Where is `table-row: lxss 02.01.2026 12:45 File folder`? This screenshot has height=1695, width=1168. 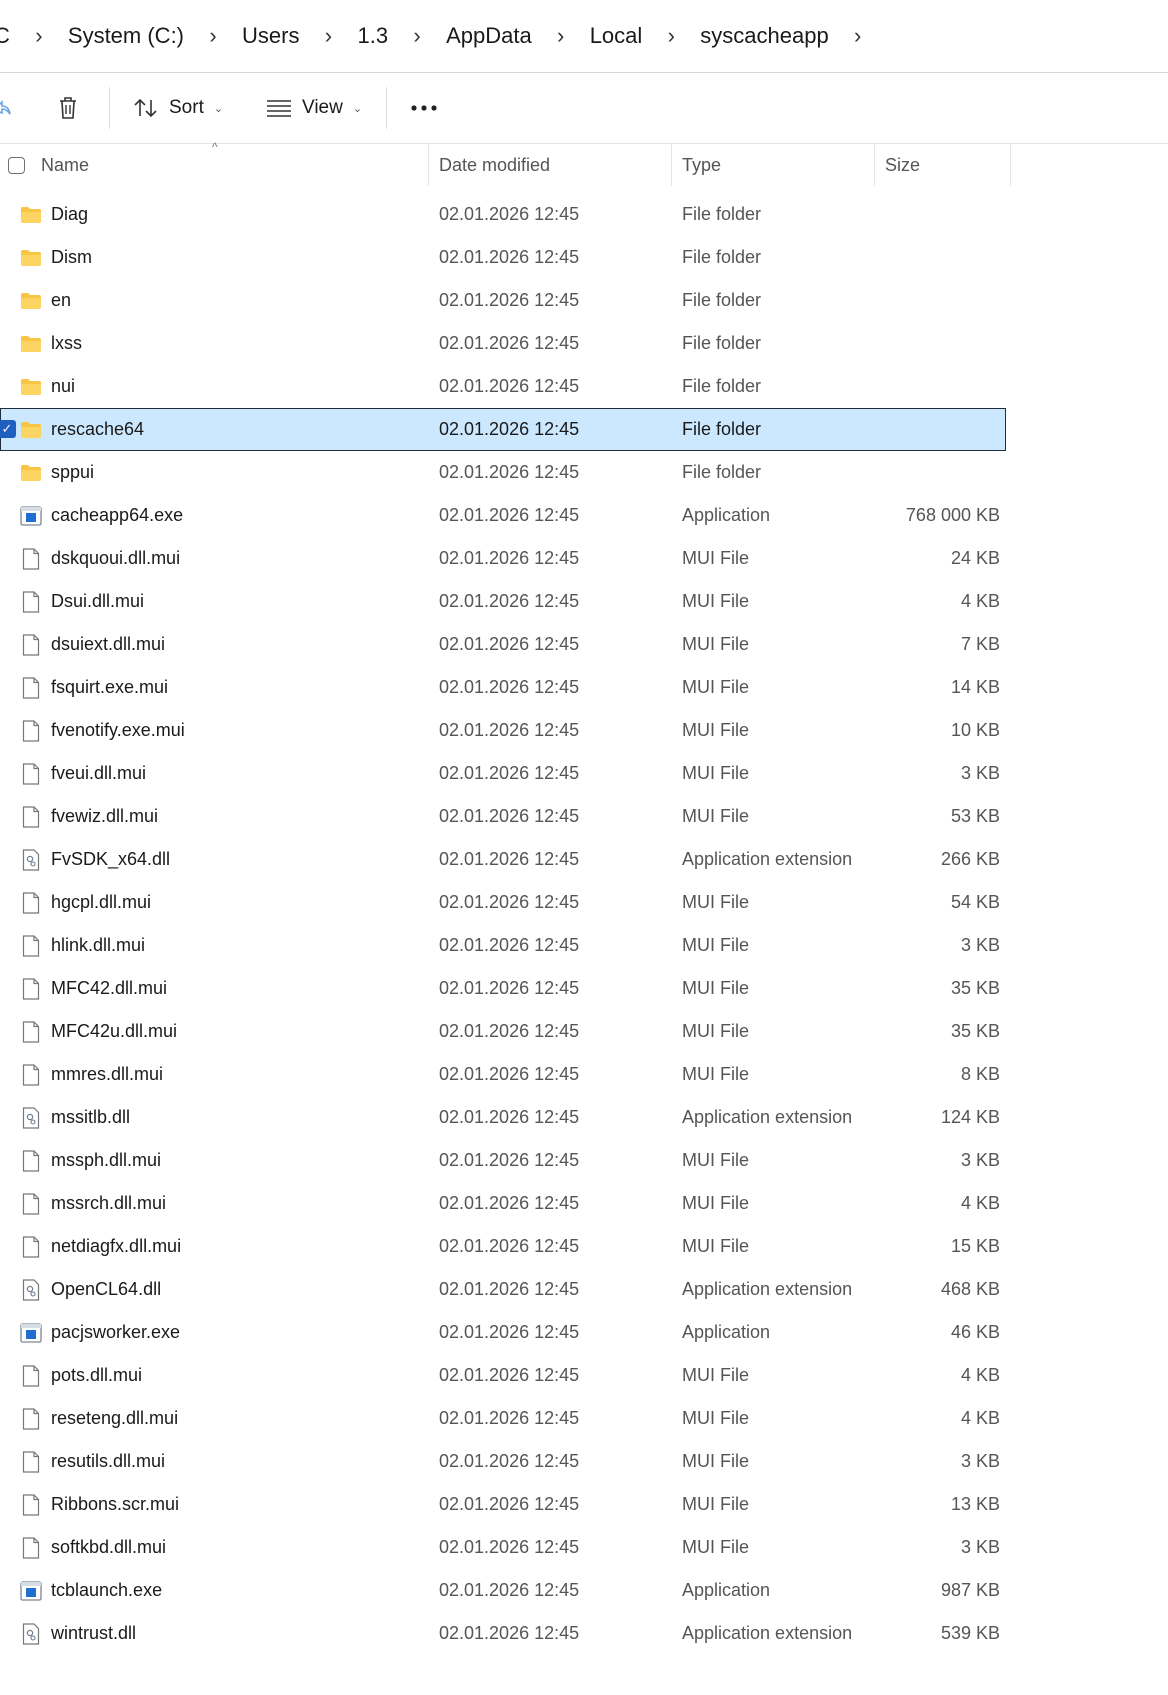 table-row: lxss 02.01.2026 12:45 File folder is located at coordinates (503, 343).